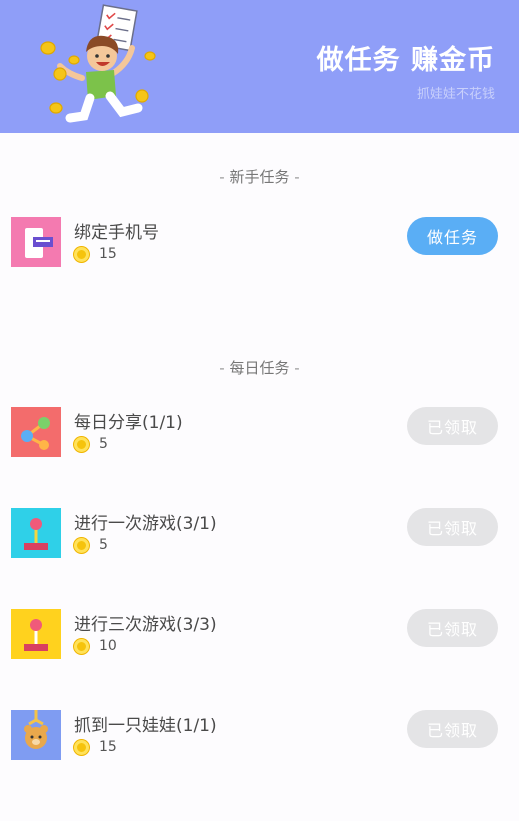 Image resolution: width=519 pixels, height=821 pixels. I want to click on do-task-button: 做任务, so click(452, 236).